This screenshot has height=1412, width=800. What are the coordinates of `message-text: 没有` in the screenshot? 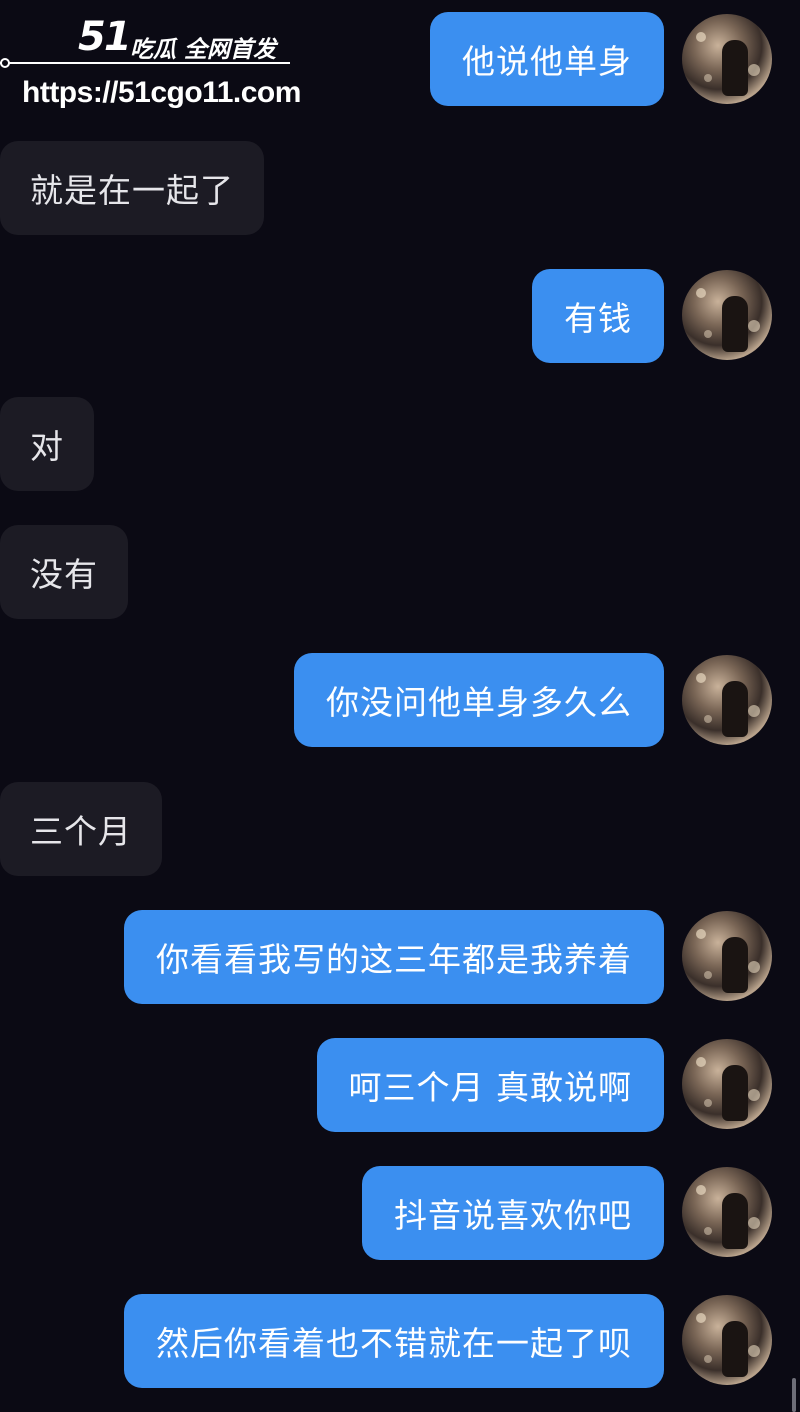 It's located at (64, 574).